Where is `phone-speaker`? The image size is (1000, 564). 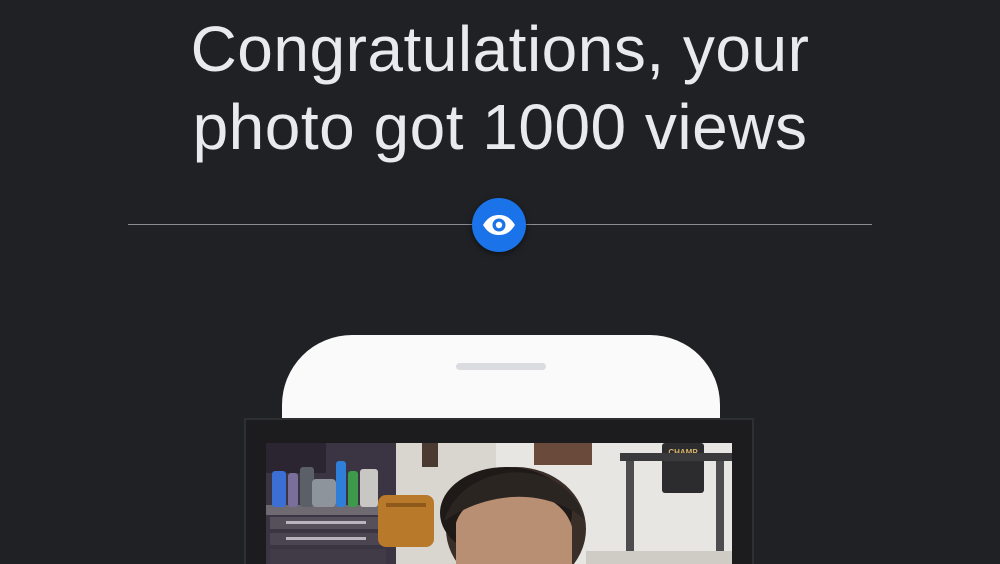 phone-speaker is located at coordinates (501, 366).